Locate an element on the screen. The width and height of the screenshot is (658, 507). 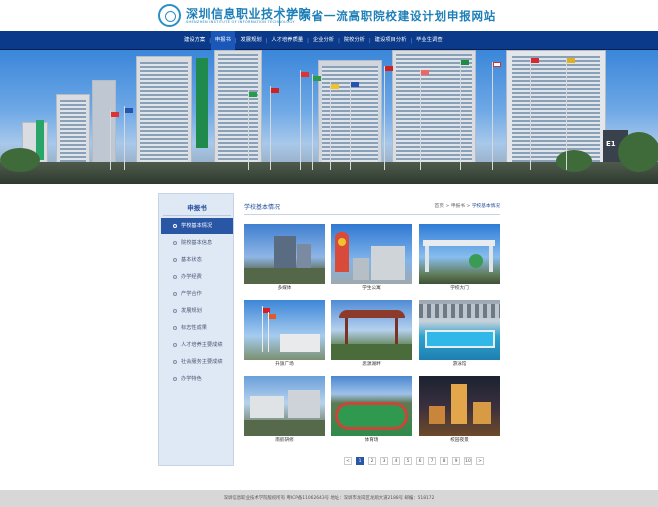
gallery-caption: 校园夜景 is located at coordinates (459, 440).